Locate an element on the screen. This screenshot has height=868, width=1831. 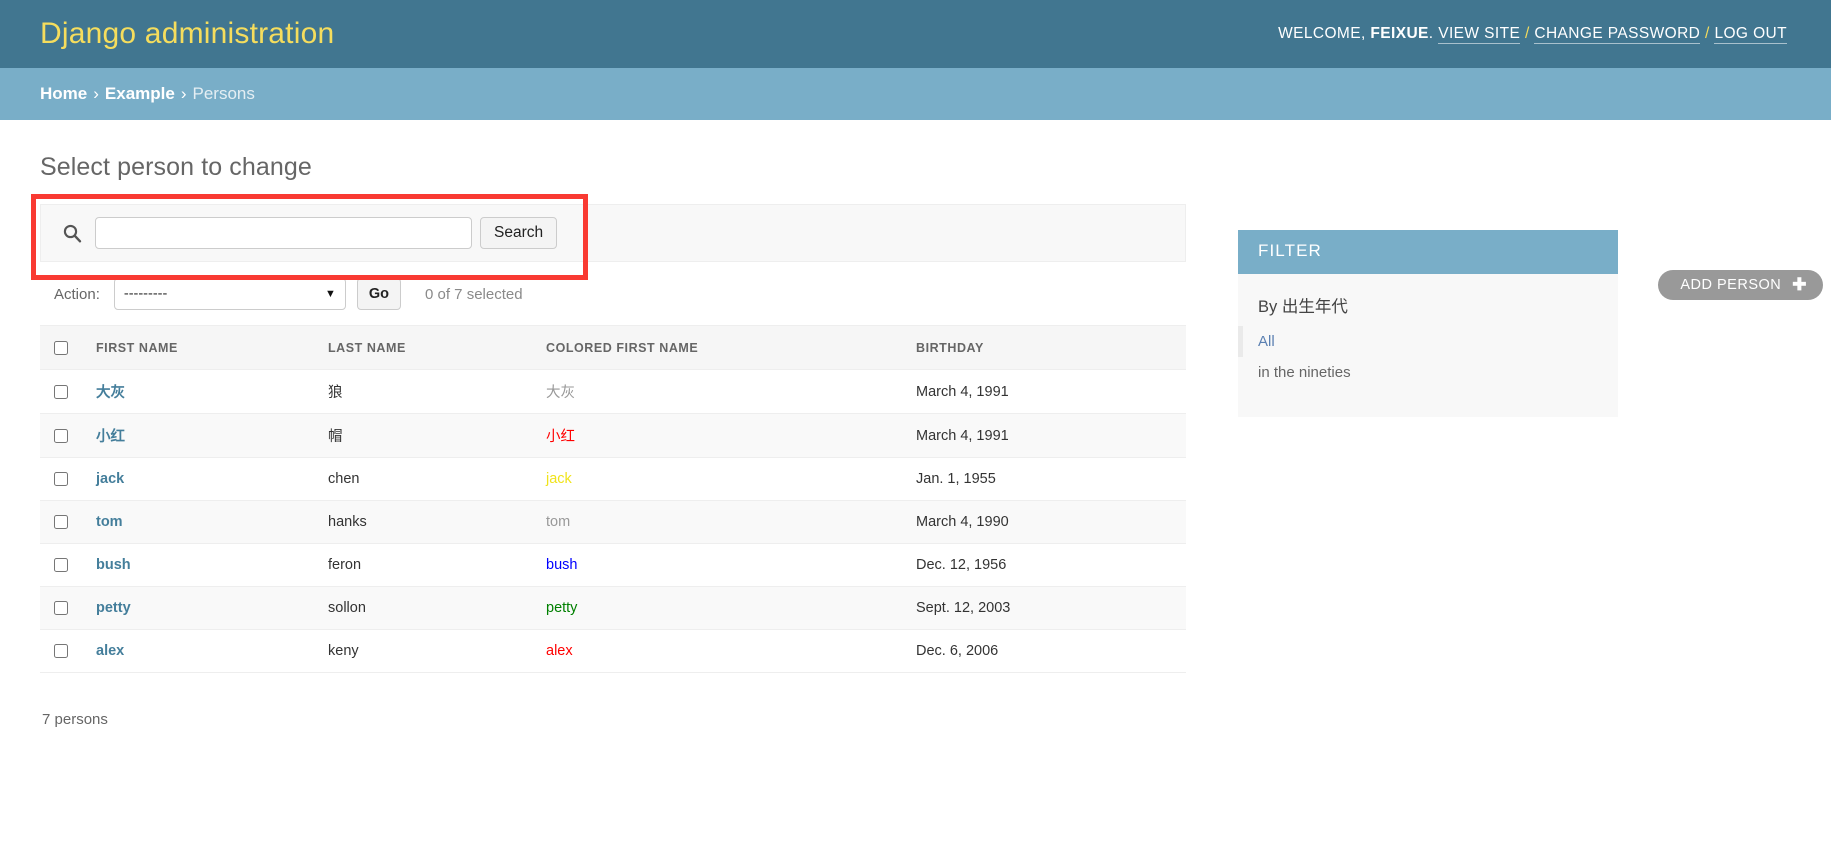
colored-name: alex is located at coordinates (559, 651).